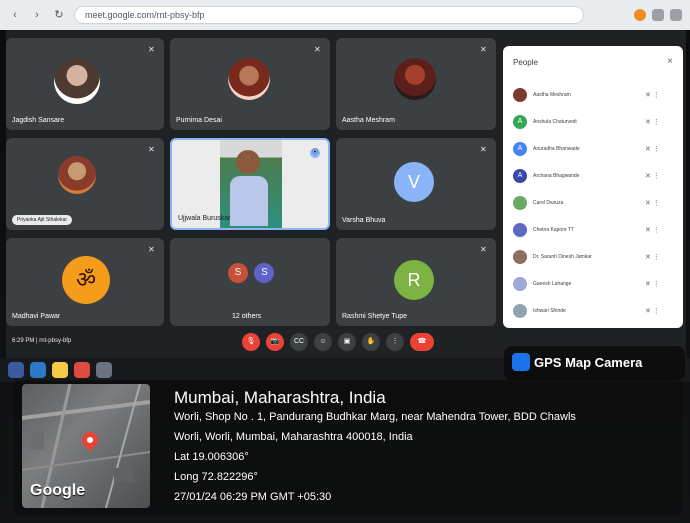  I want to click on others-tile: S S 12 others, so click(250, 282).